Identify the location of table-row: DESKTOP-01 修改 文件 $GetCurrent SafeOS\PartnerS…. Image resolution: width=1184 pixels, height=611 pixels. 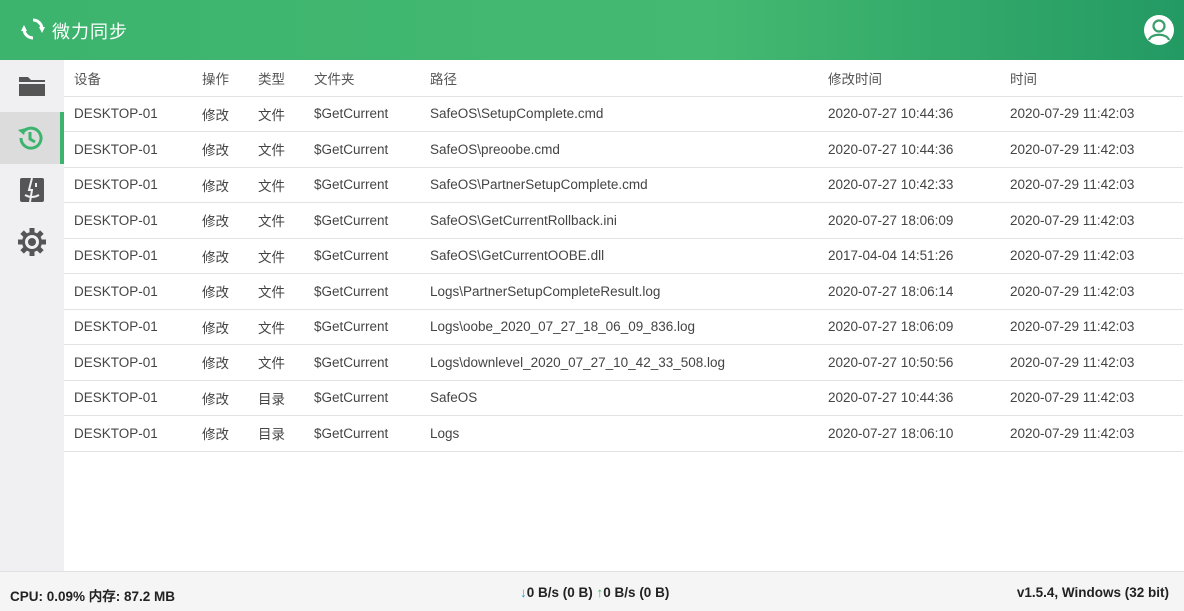
(623, 185).